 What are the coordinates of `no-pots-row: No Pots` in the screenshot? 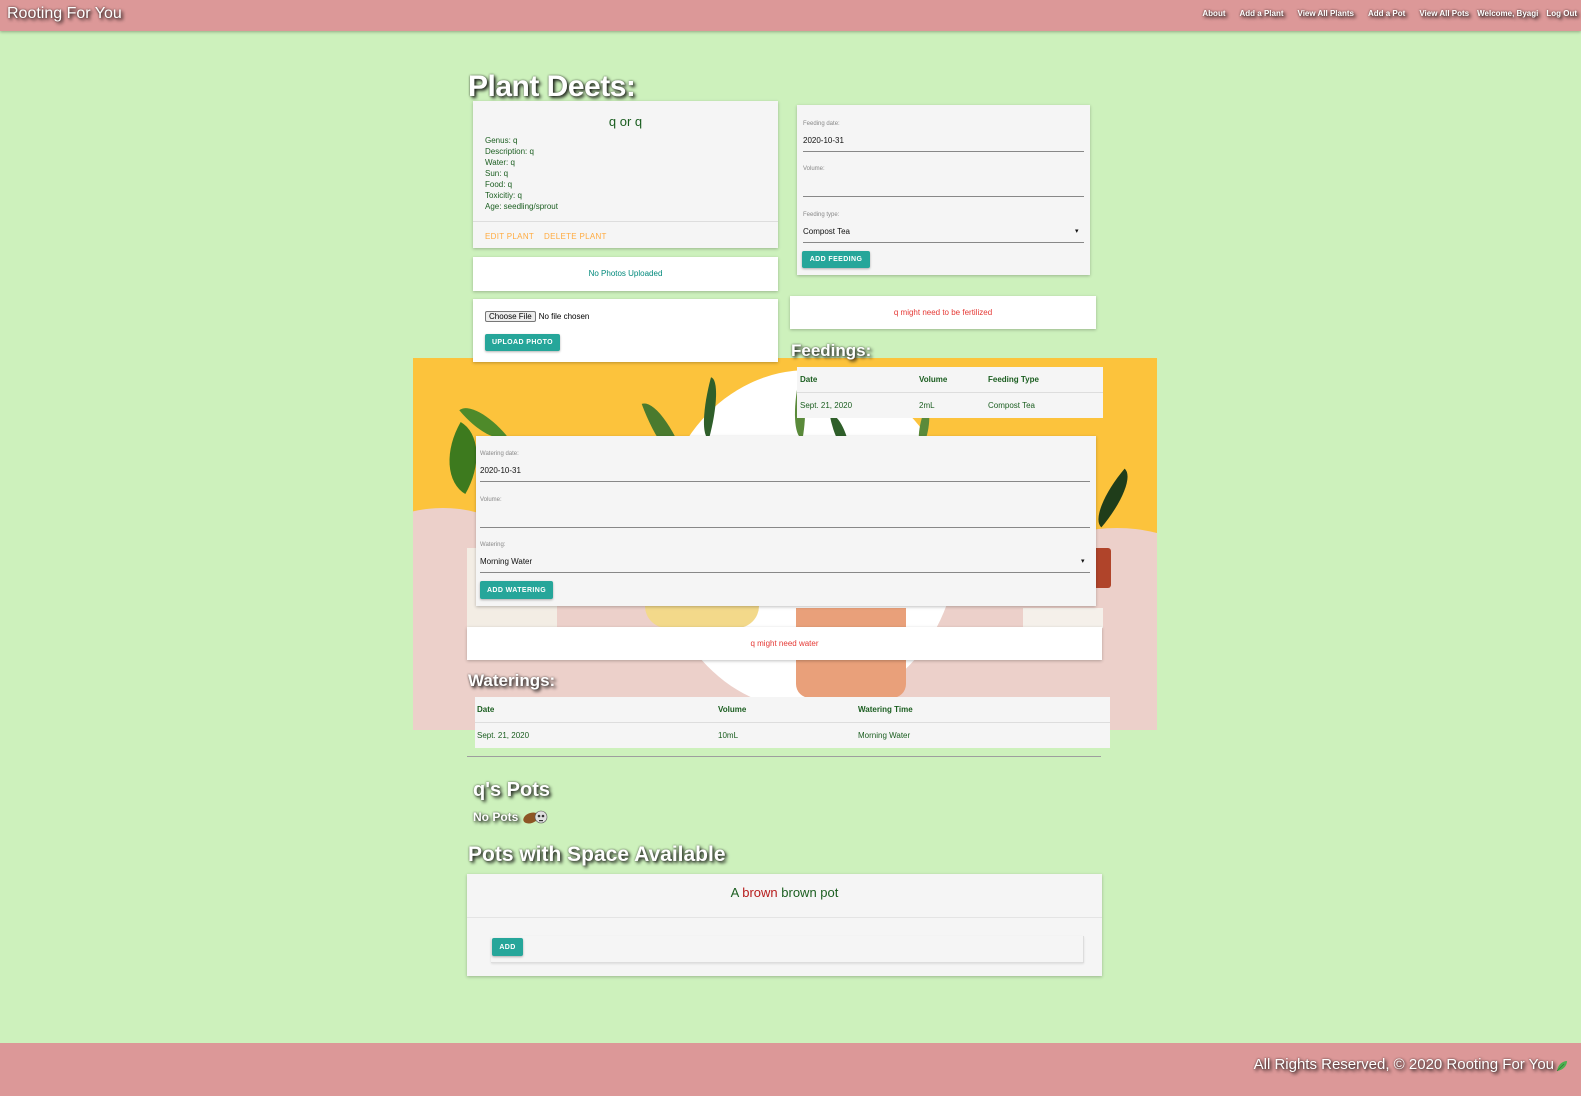 It's located at (510, 817).